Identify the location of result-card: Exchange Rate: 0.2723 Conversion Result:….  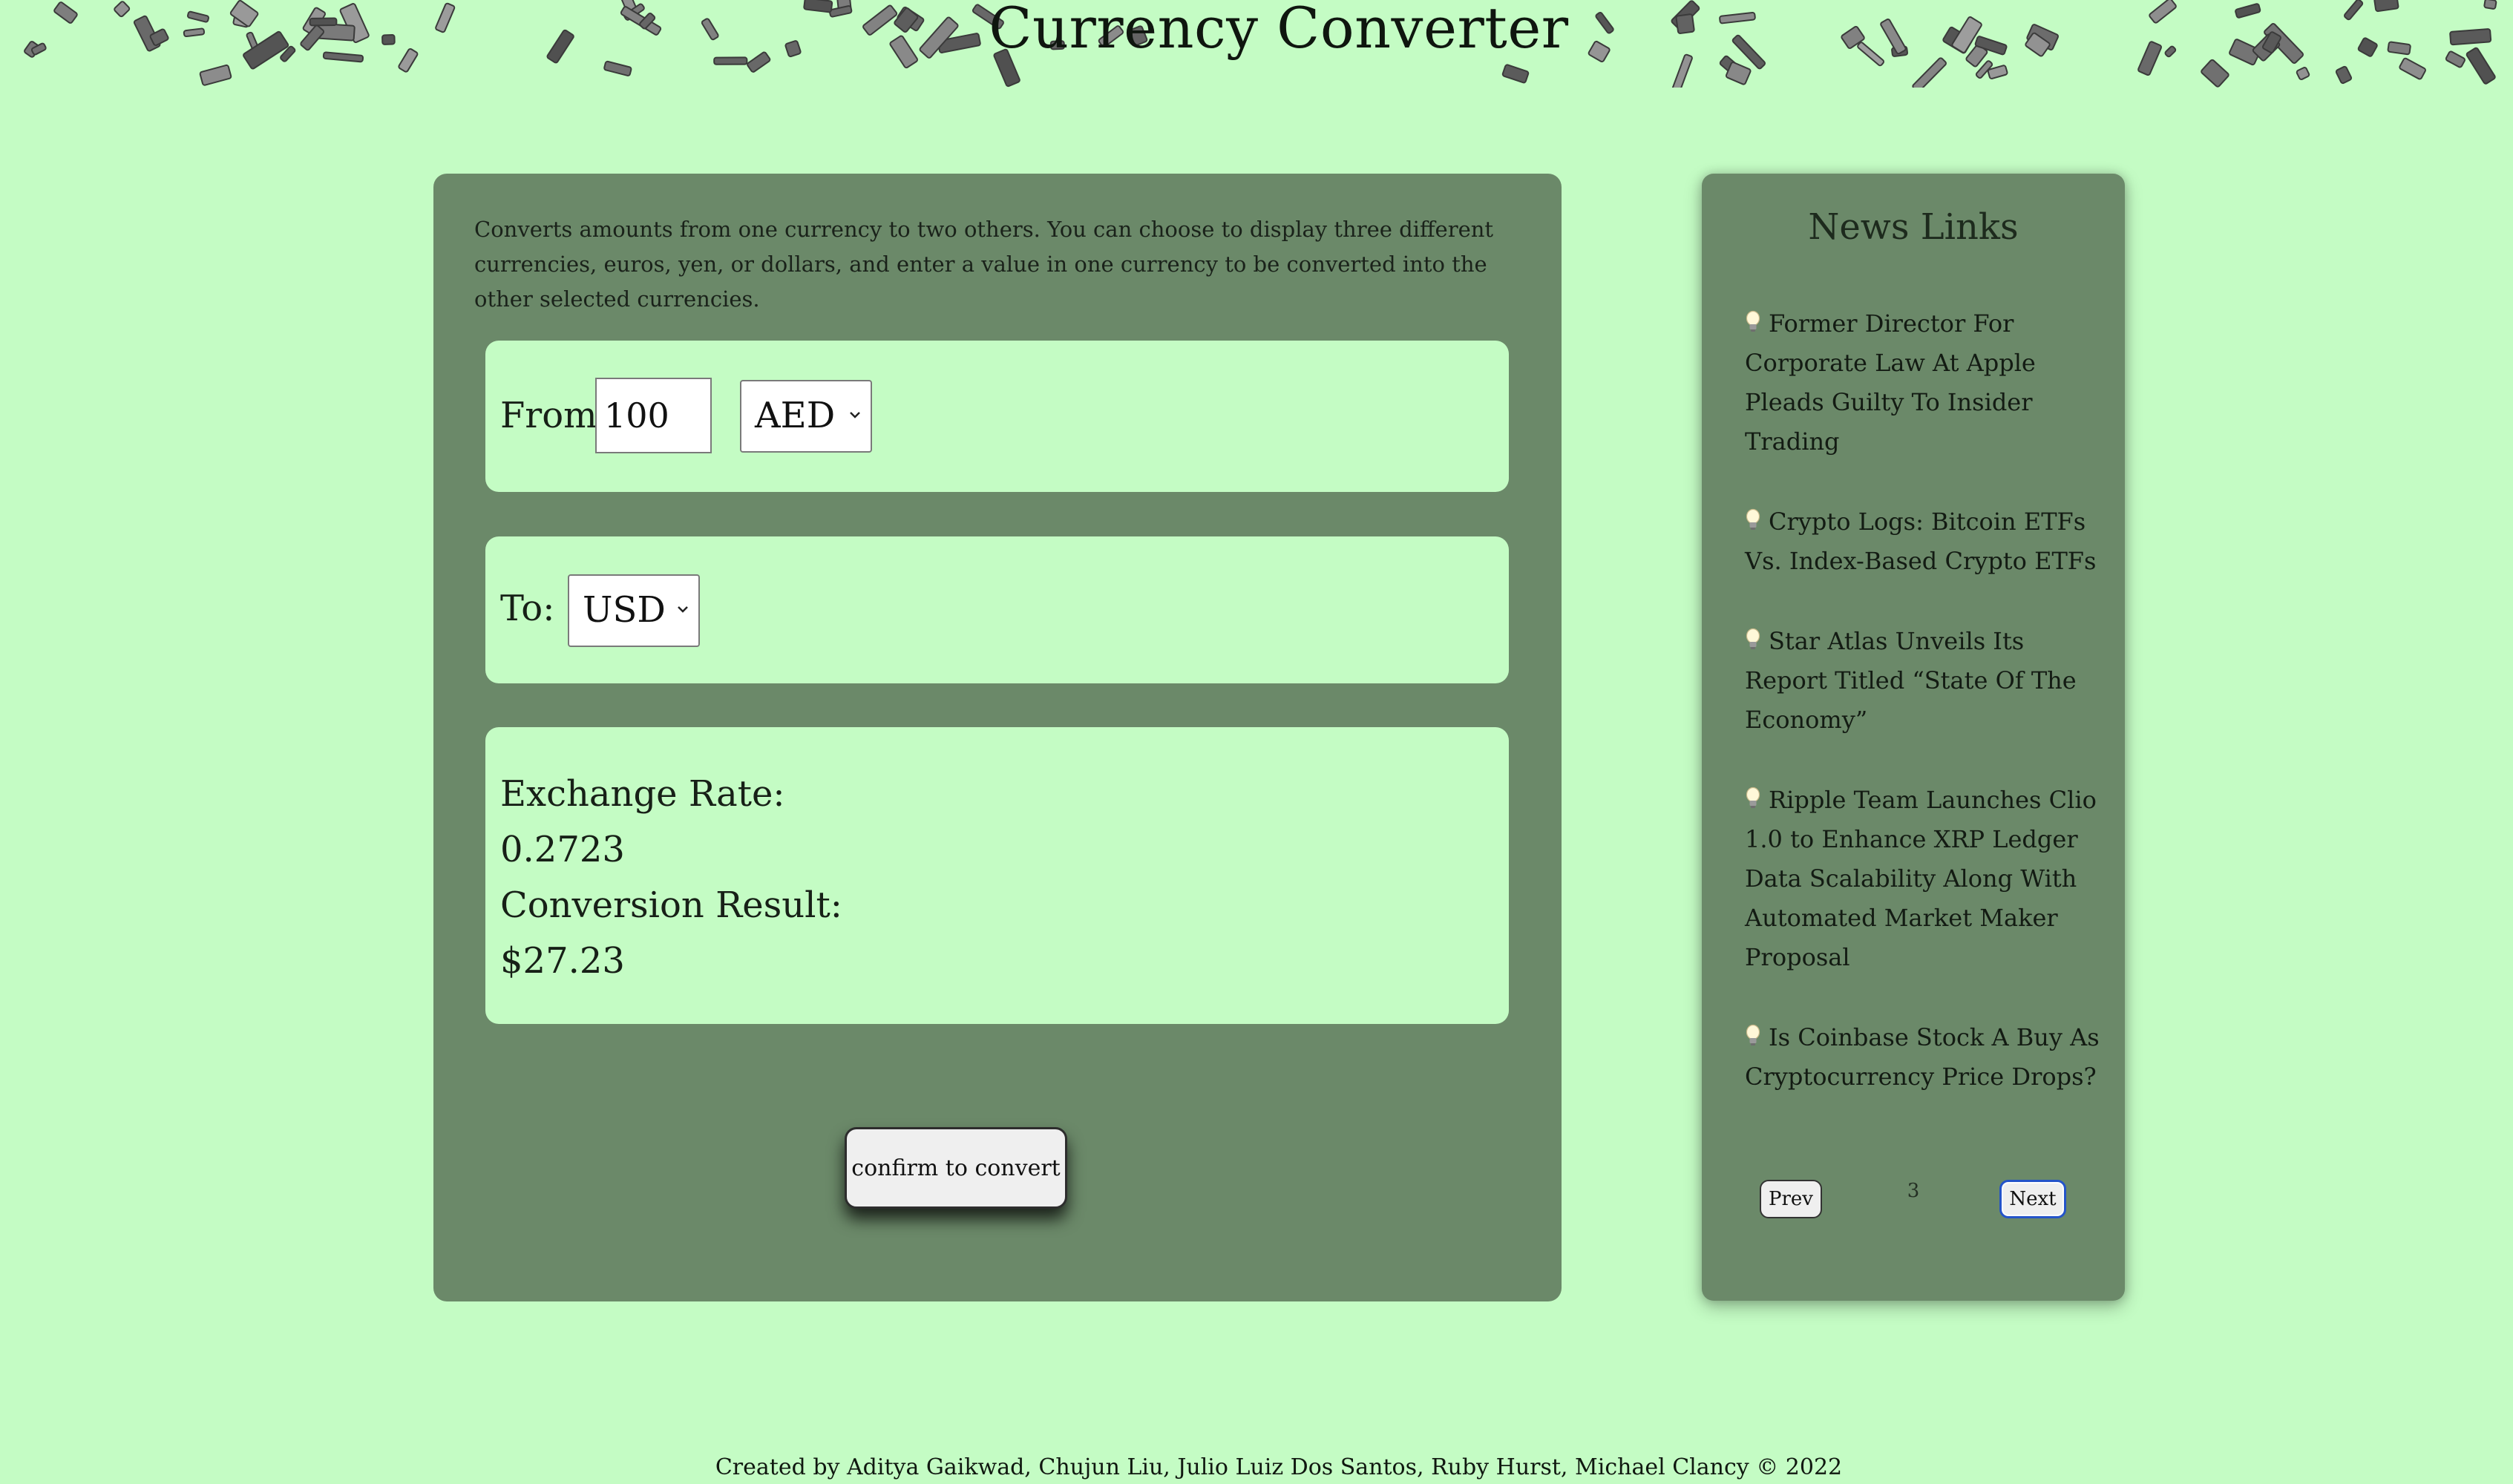
(997, 875).